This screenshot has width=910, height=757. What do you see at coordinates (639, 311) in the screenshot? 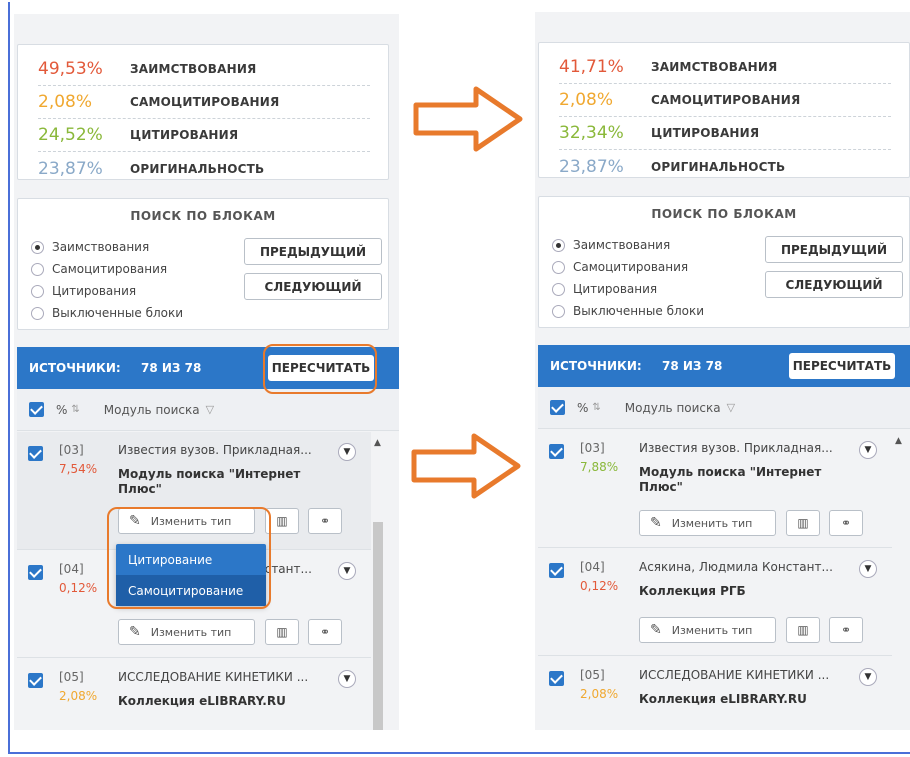
I see `radio-label: Выключенные блоки` at bounding box center [639, 311].